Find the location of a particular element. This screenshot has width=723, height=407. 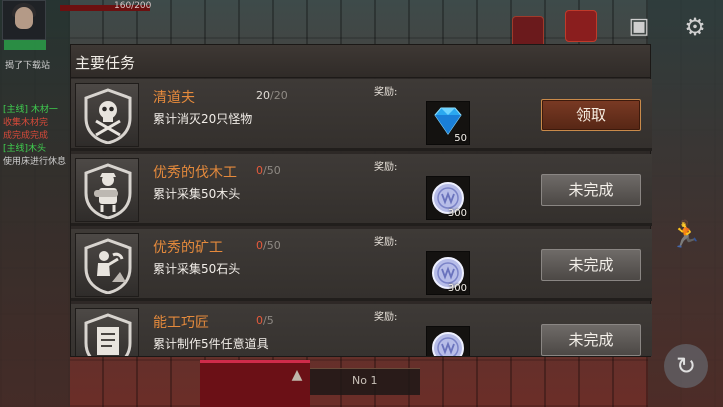

health-bar: 160/200 is located at coordinates (115, 7).